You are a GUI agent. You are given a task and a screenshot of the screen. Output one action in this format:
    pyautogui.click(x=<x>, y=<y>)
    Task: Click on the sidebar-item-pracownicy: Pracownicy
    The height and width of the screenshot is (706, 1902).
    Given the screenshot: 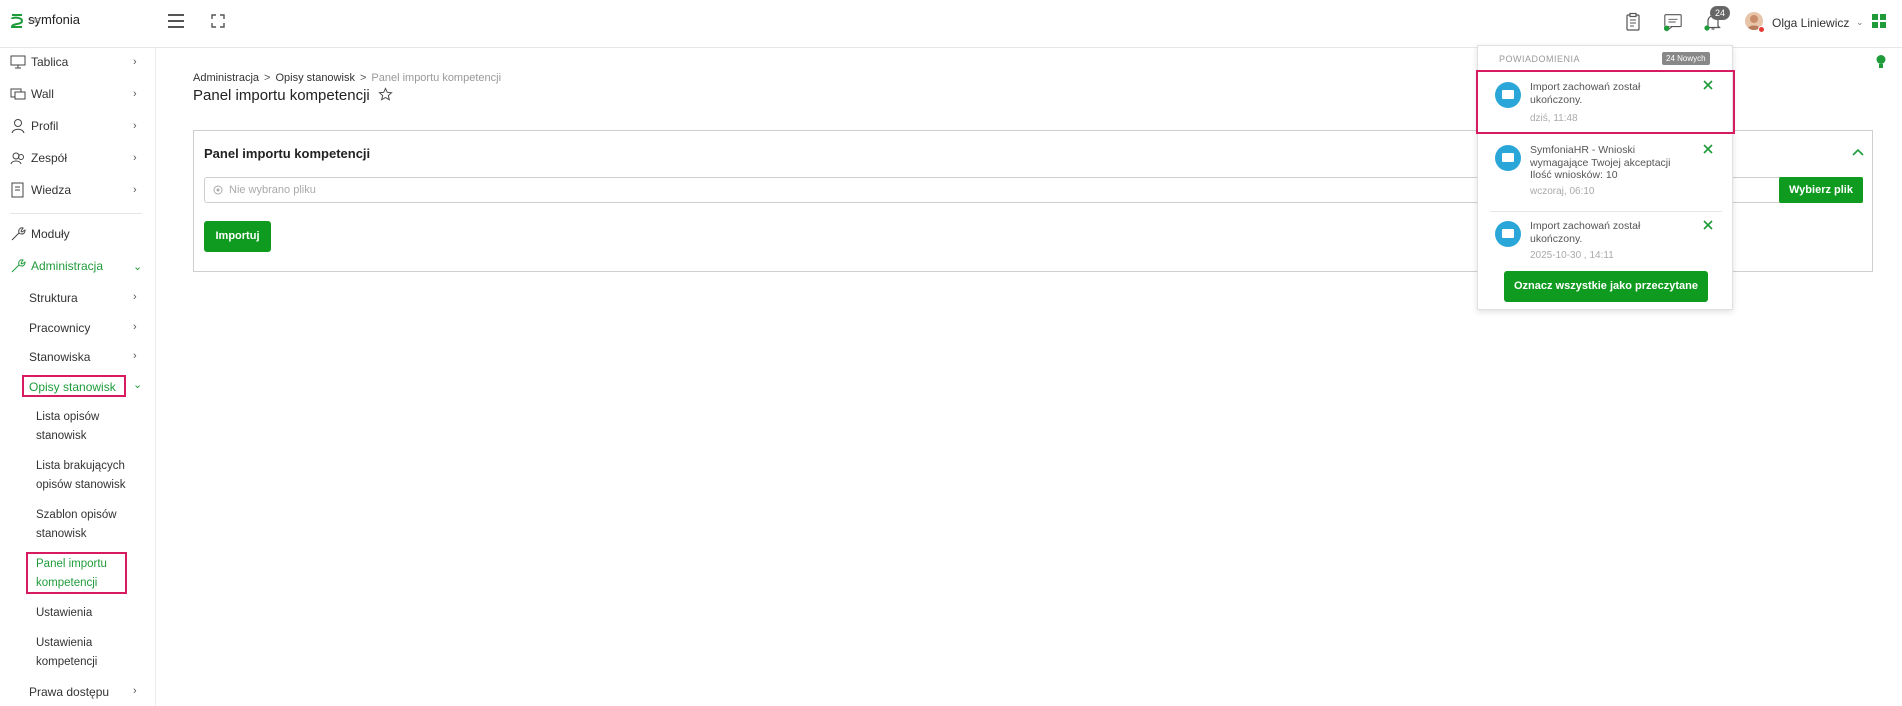 What is the action you would take?
    pyautogui.click(x=59, y=328)
    